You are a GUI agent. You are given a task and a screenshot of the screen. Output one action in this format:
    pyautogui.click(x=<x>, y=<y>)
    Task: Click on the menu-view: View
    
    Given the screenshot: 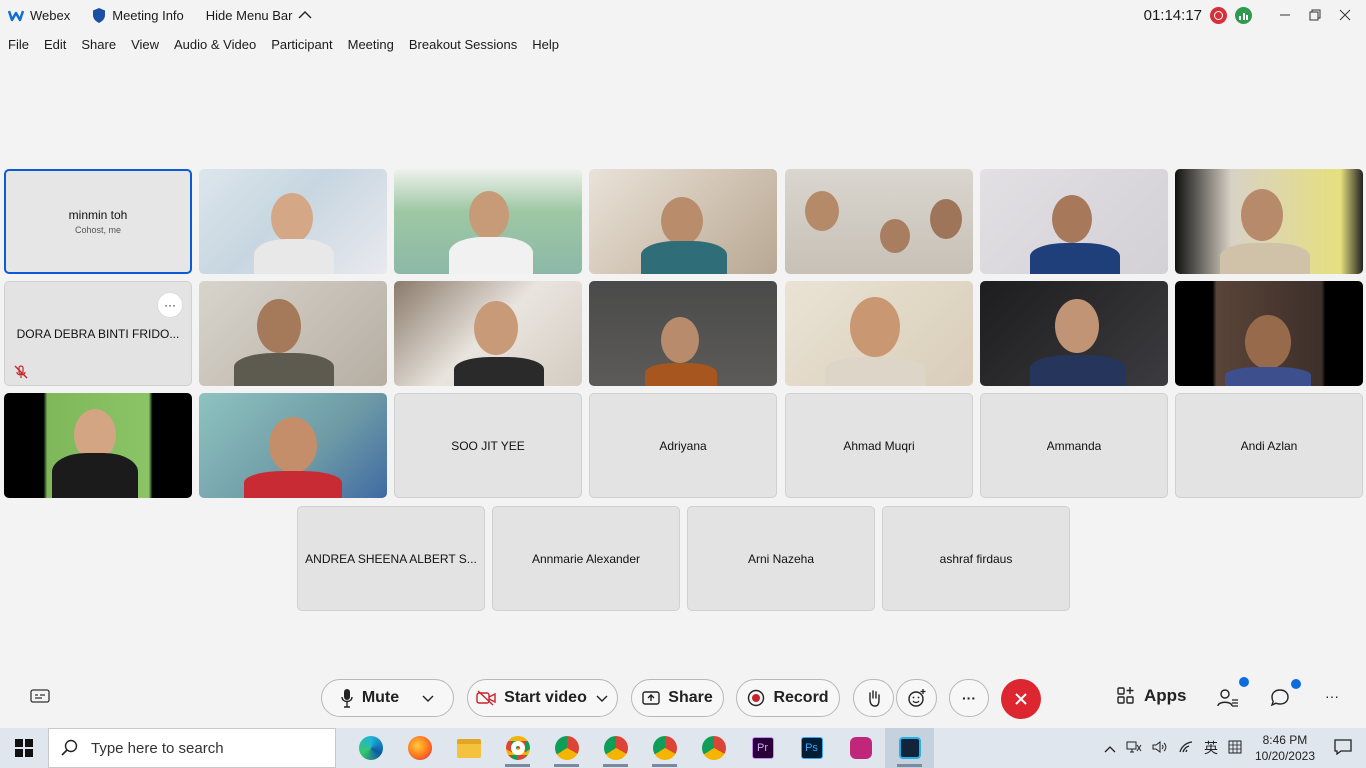 What is the action you would take?
    pyautogui.click(x=145, y=44)
    